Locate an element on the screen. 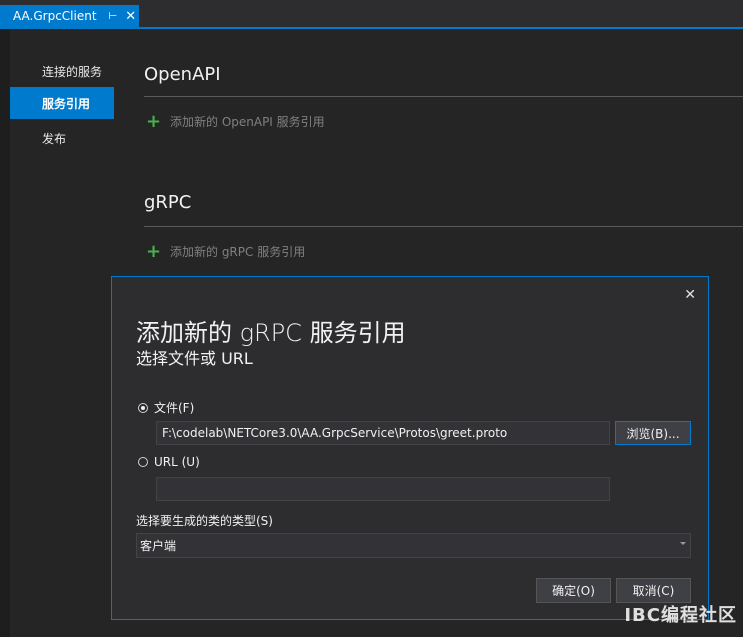 The height and width of the screenshot is (637, 743). add-openapi-reference-link: + 添加新的 OpenAPI 服务引用 is located at coordinates (235, 121).